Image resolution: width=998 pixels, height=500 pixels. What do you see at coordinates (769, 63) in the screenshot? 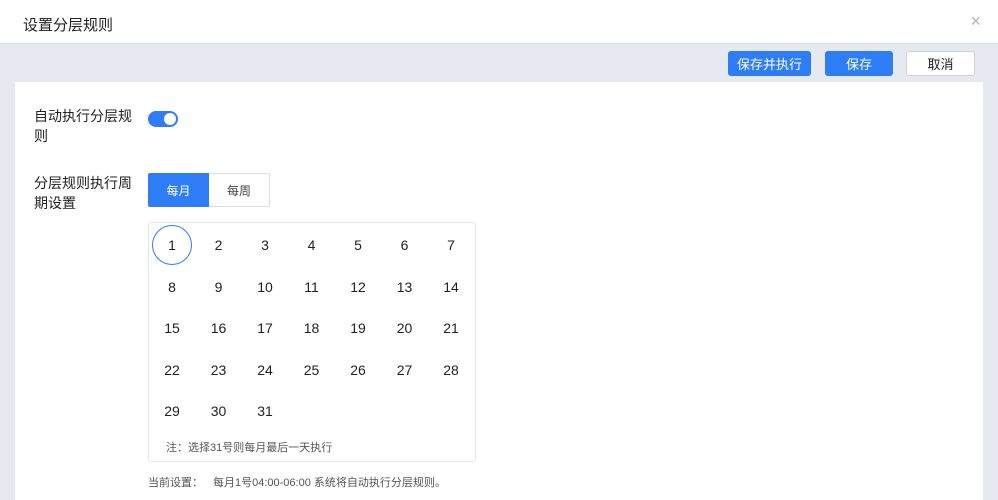
I see `save-and-execute-button: 保存并执行` at bounding box center [769, 63].